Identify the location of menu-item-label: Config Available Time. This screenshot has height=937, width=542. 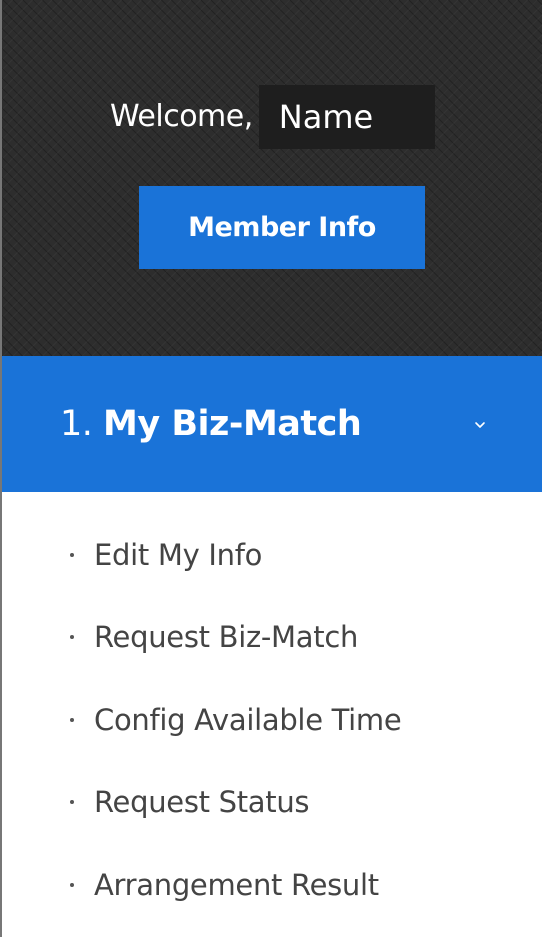
(248, 720).